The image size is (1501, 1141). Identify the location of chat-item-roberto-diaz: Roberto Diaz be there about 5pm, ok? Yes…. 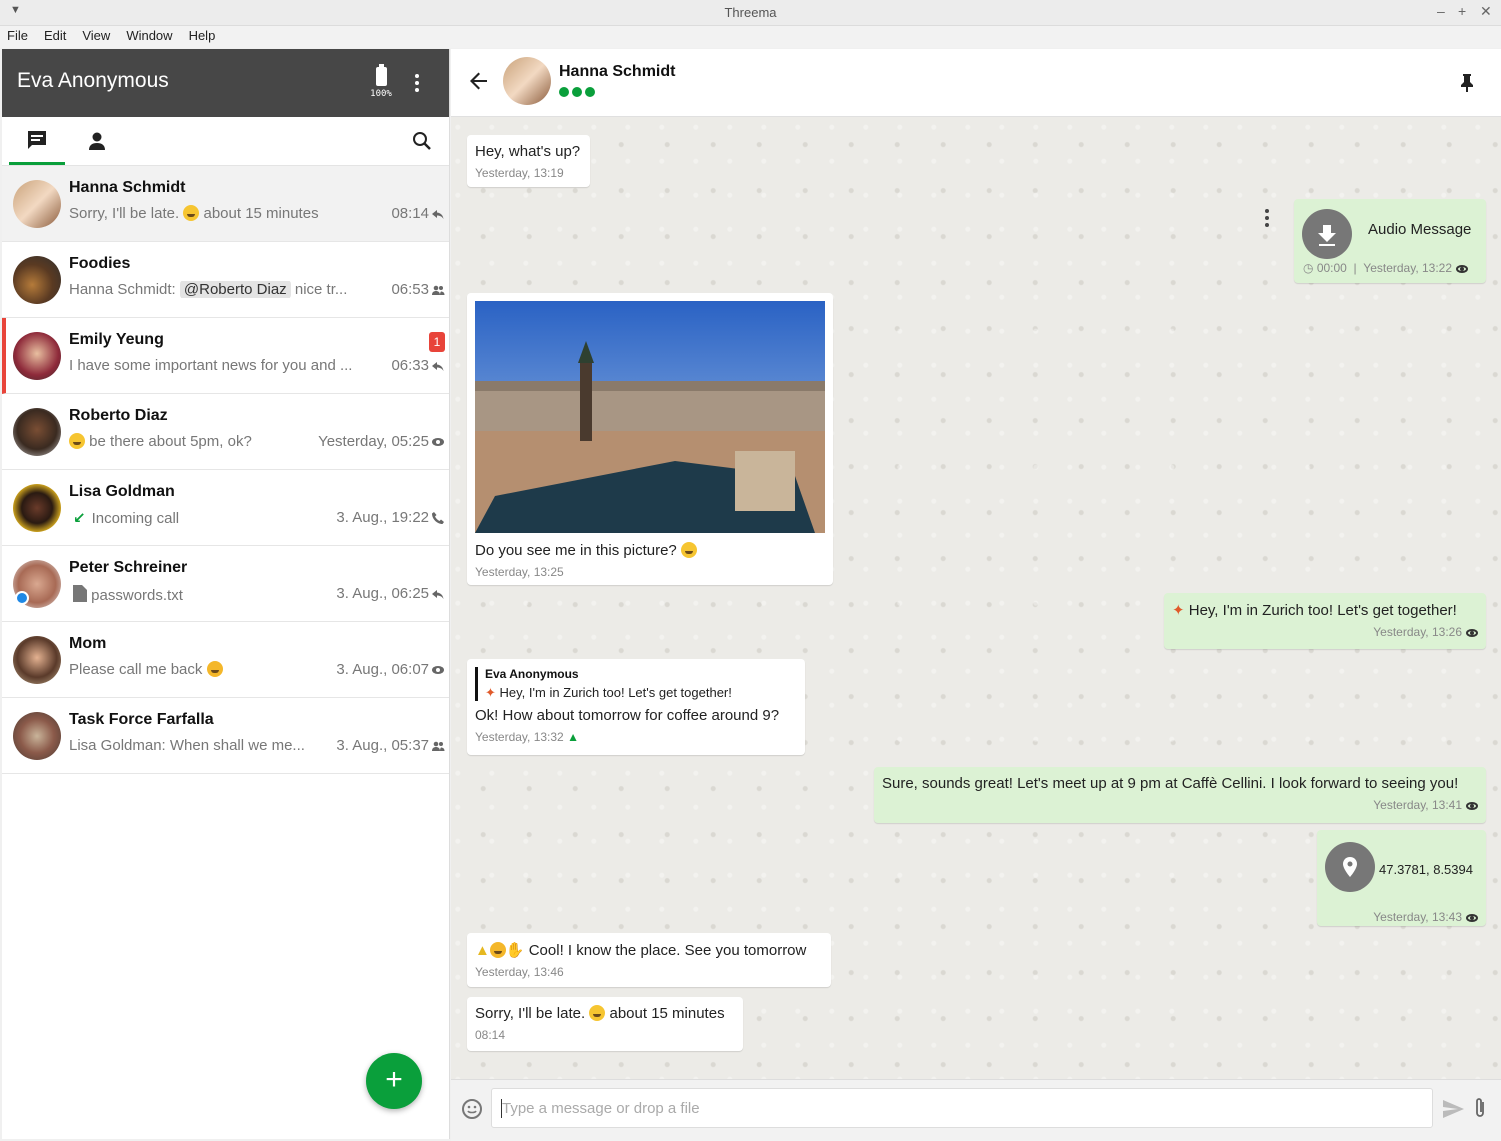
(225, 432).